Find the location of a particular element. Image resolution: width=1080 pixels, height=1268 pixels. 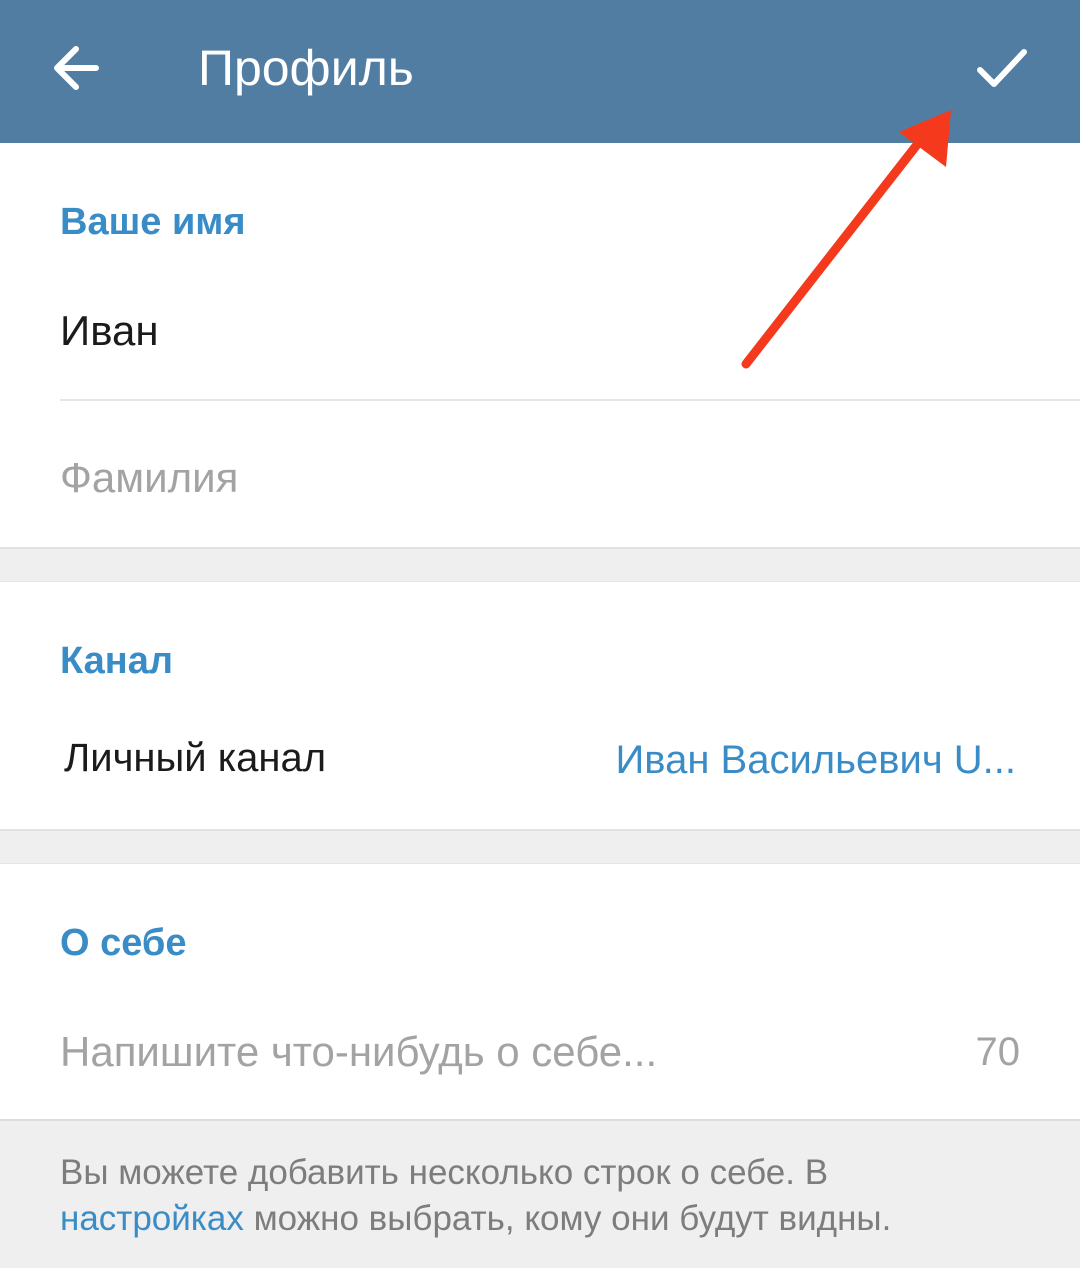

checkmark-icon is located at coordinates (1002, 68).